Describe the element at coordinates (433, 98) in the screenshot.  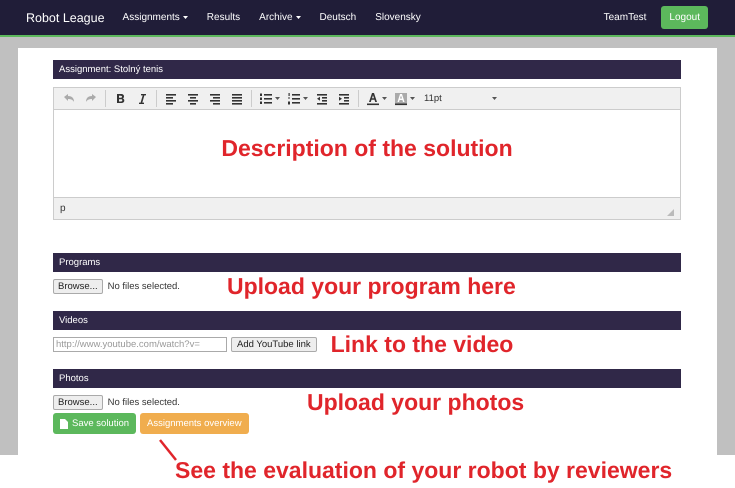
I see `font-size-select: 11pt` at that location.